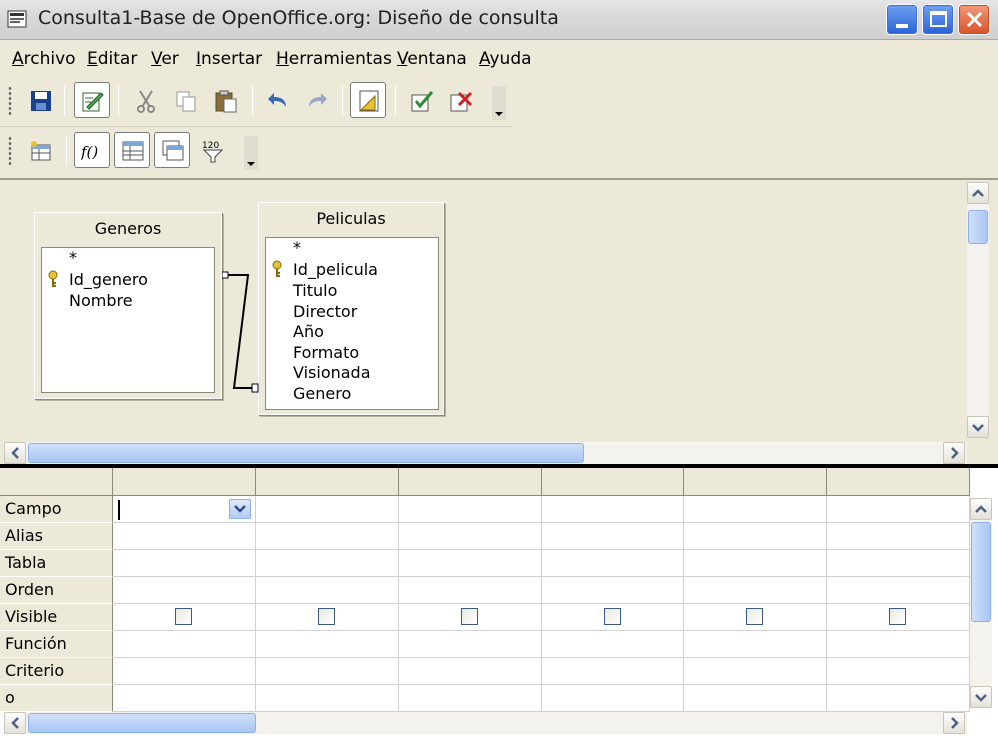 The width and height of the screenshot is (998, 738). Describe the element at coordinates (335, 269) in the screenshot. I see `field-item: Id_pelicula` at that location.